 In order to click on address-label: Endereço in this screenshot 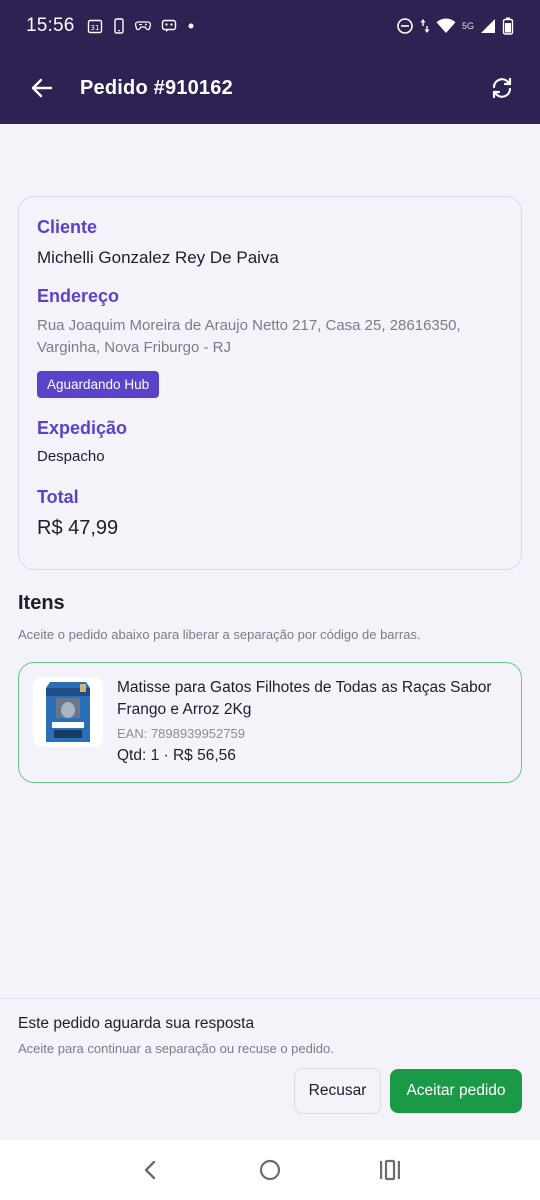, I will do `click(78, 296)`.